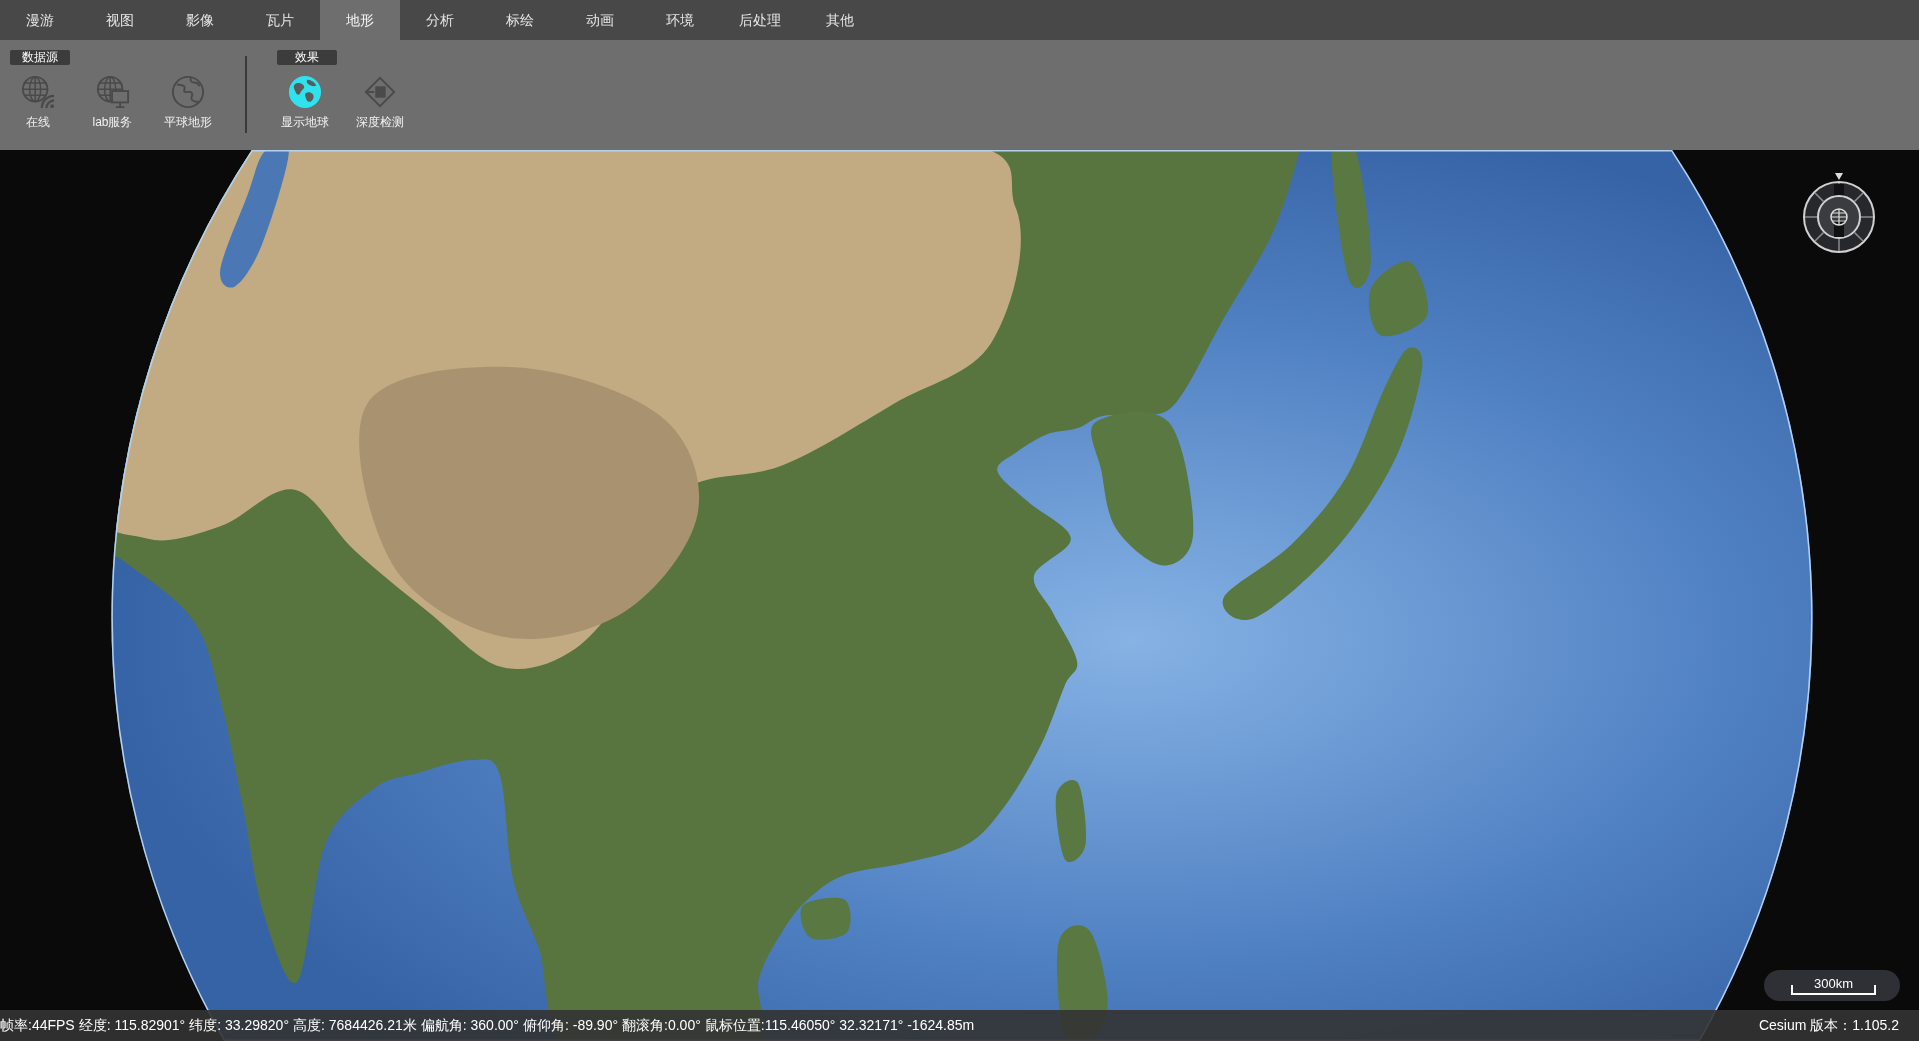  I want to click on status-readout: 纬度: 33.29820°, so click(239, 1025).